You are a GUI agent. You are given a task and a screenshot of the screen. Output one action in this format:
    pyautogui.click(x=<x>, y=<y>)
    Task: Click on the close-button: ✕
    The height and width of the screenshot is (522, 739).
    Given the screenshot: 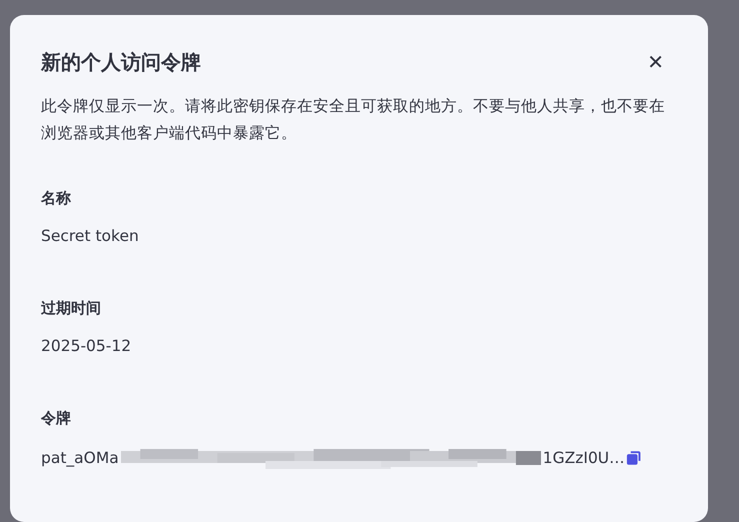 What is the action you would take?
    pyautogui.click(x=658, y=62)
    